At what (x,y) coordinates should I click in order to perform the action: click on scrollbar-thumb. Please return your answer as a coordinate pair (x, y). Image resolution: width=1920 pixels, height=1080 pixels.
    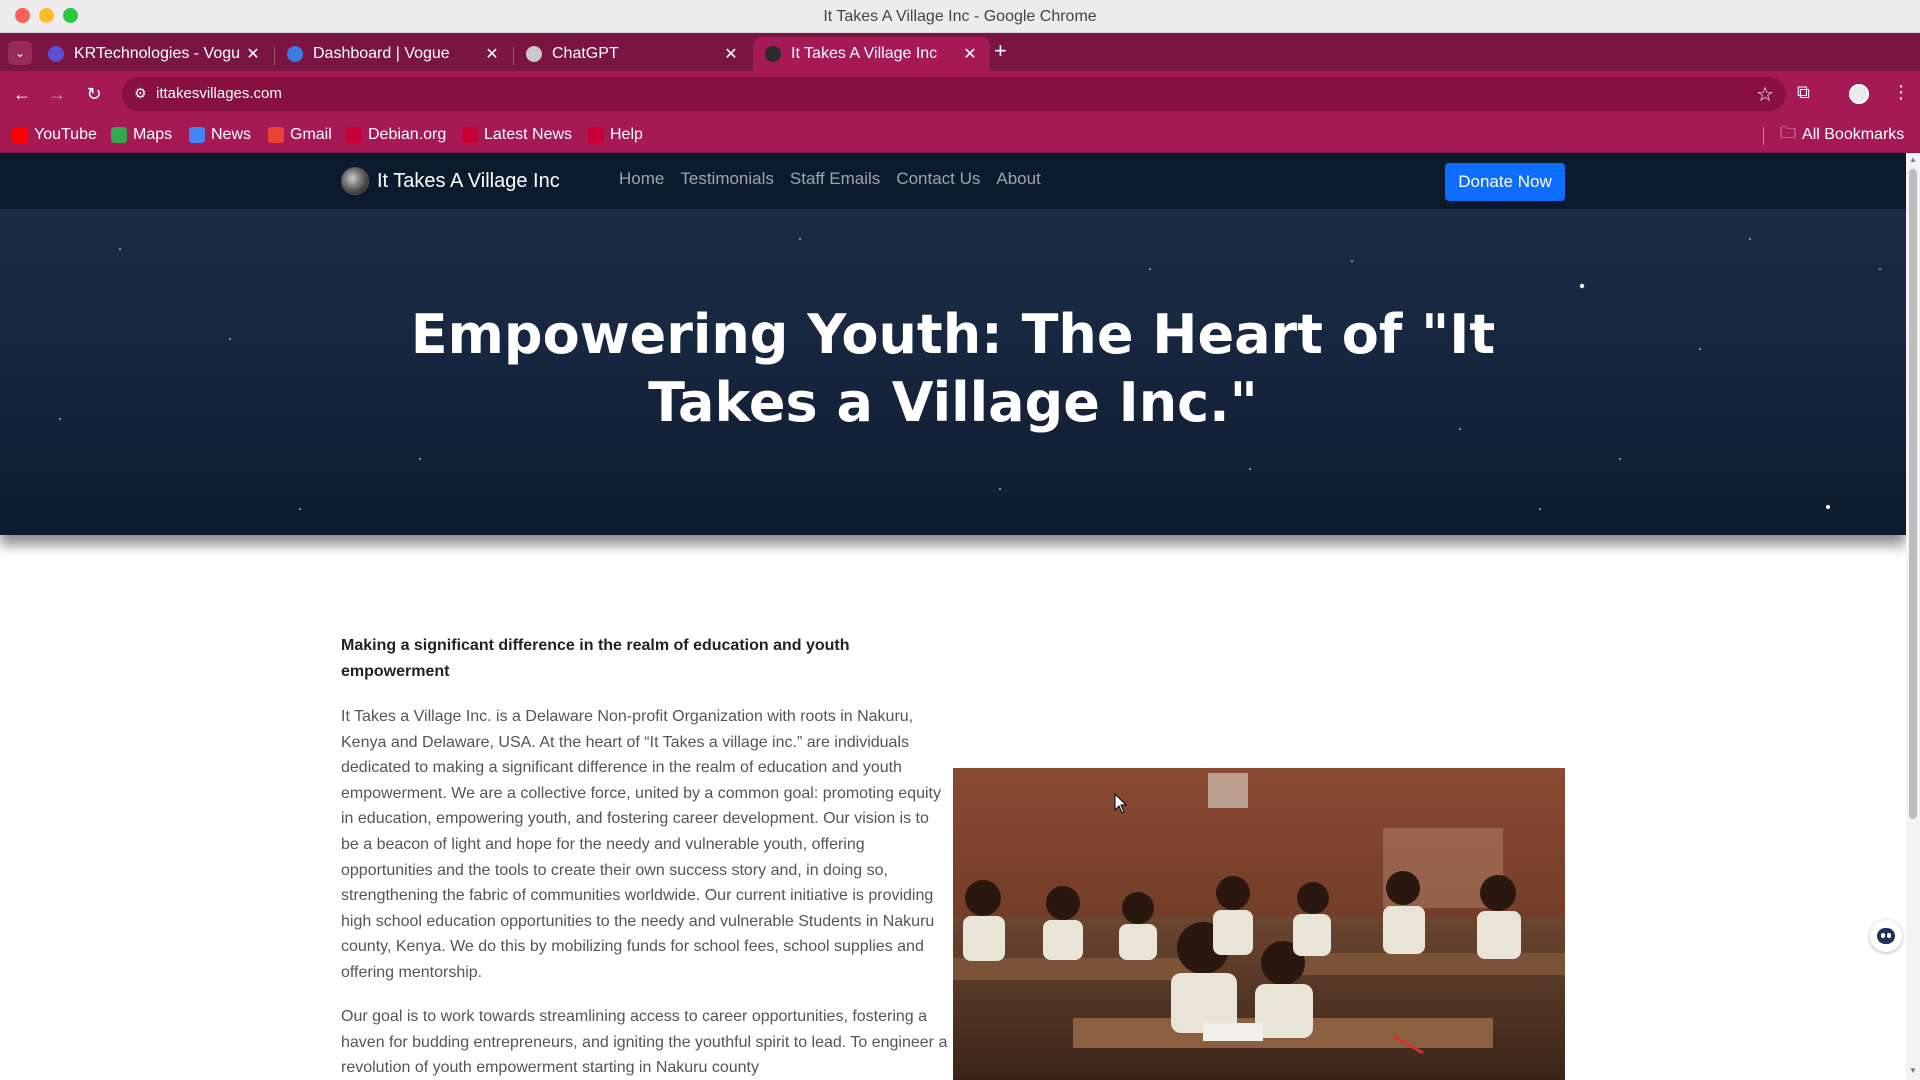
    Looking at the image, I should click on (1913, 494).